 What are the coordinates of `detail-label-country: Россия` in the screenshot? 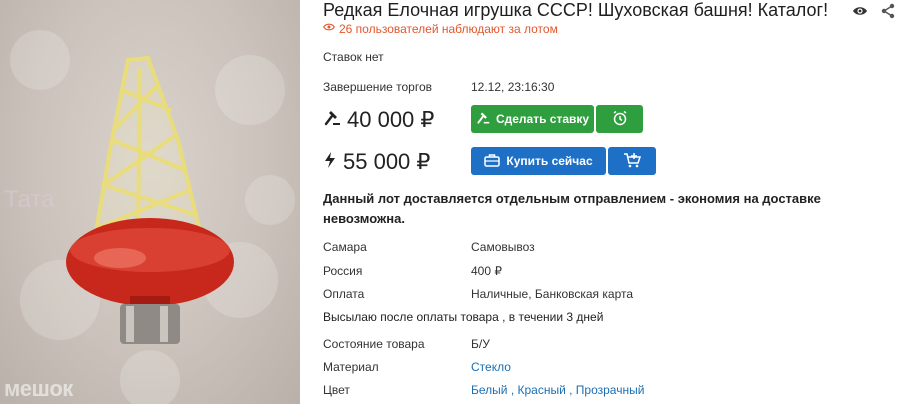 It's located at (343, 271).